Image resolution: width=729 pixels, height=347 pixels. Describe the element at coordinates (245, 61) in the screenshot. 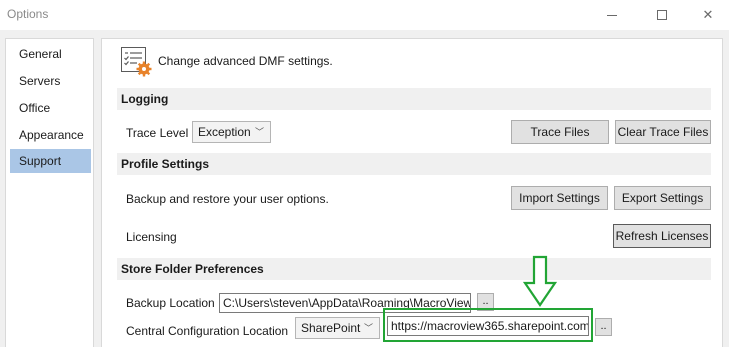

I see `panel-description: Change advanced DMF settings.` at that location.